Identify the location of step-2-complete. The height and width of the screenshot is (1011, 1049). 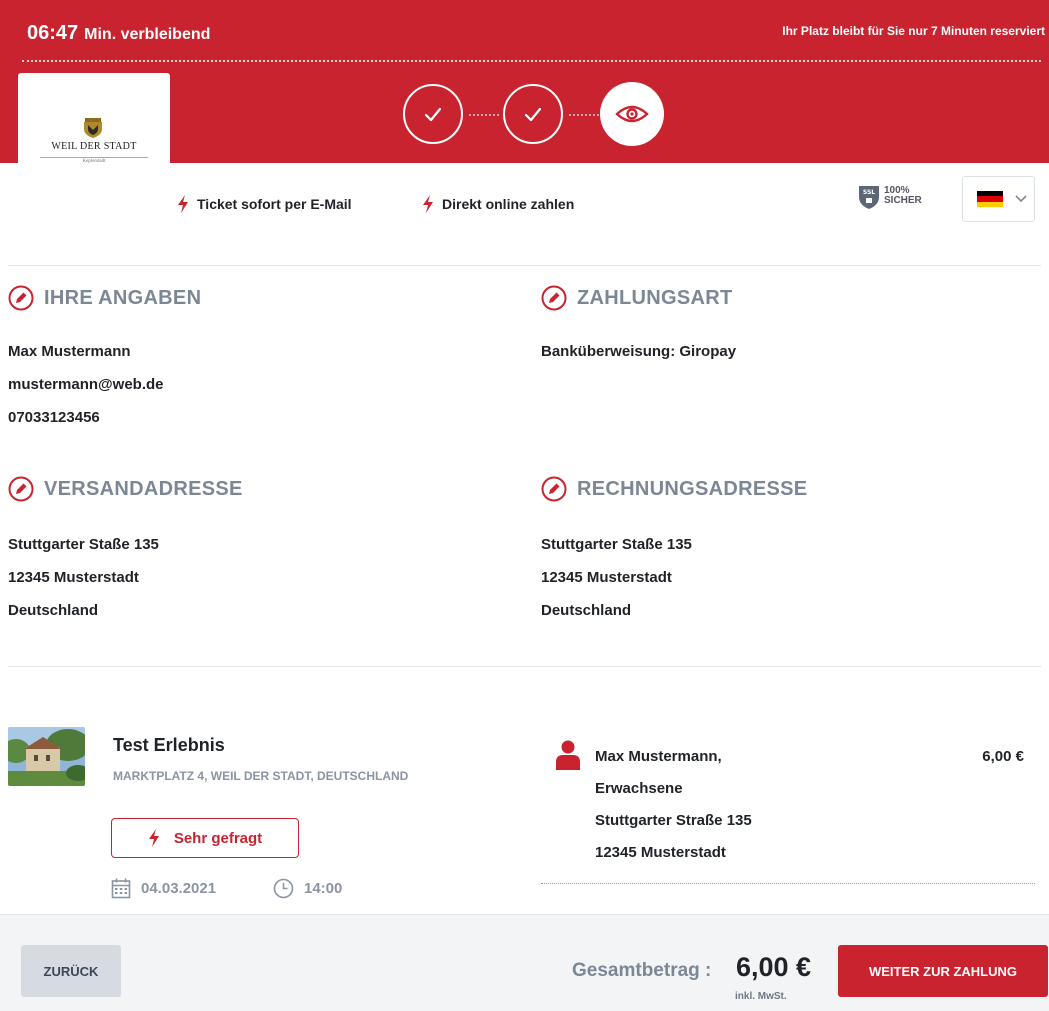
(533, 114).